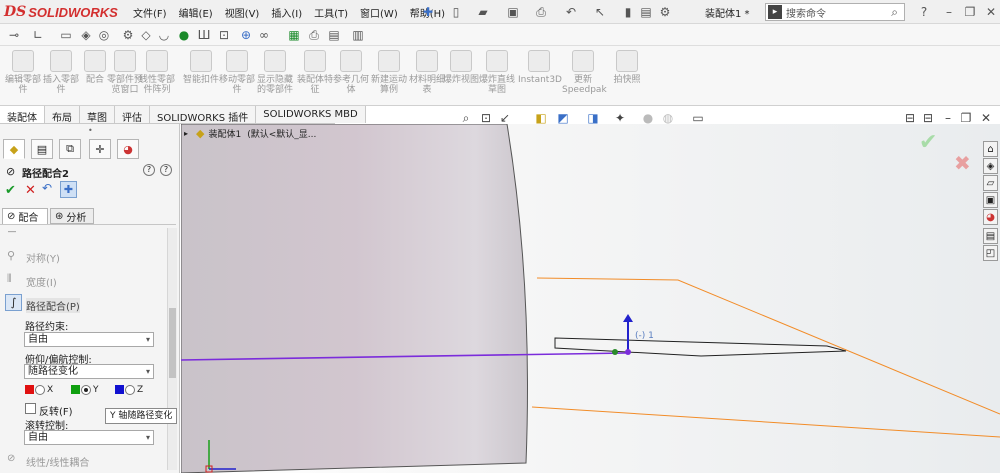  I want to click on tab-layout: 布局, so click(62, 115).